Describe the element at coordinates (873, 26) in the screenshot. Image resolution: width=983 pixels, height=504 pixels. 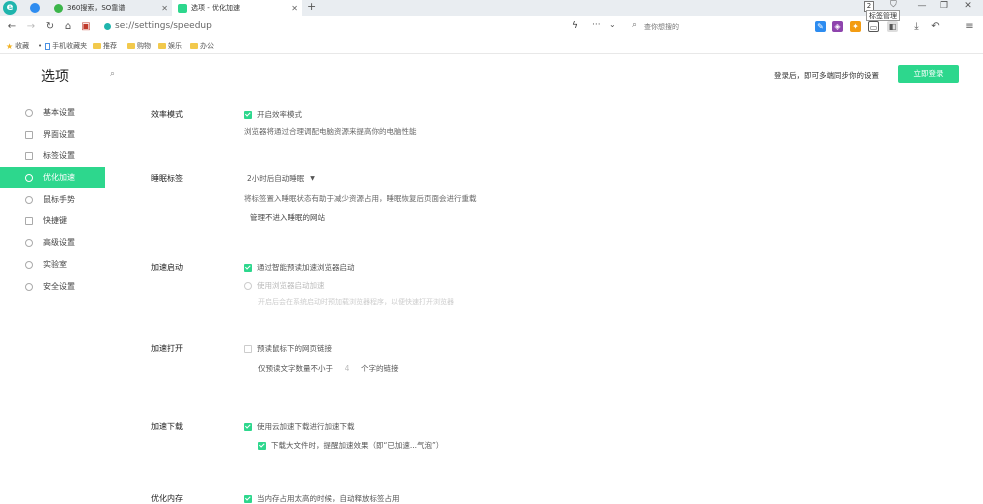
I see `tab-manager-icon: ▭` at that location.